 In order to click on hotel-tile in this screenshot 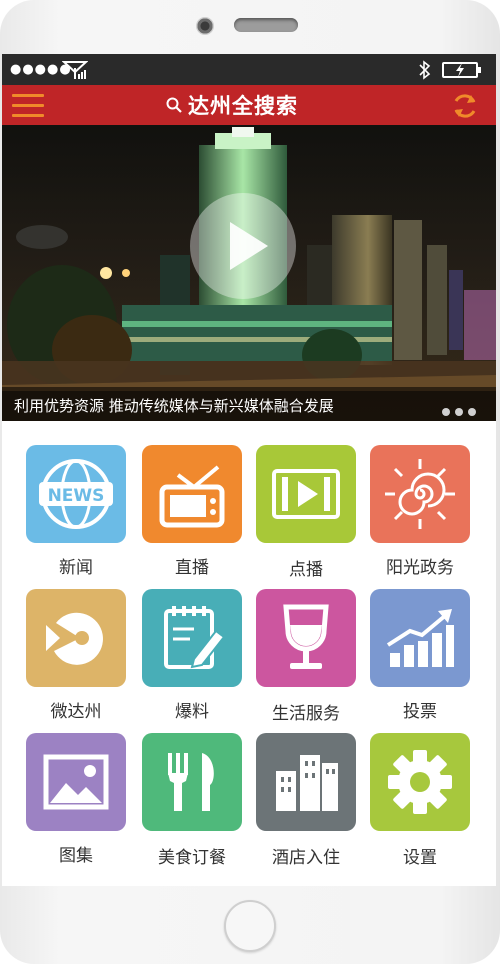, I will do `click(306, 782)`.